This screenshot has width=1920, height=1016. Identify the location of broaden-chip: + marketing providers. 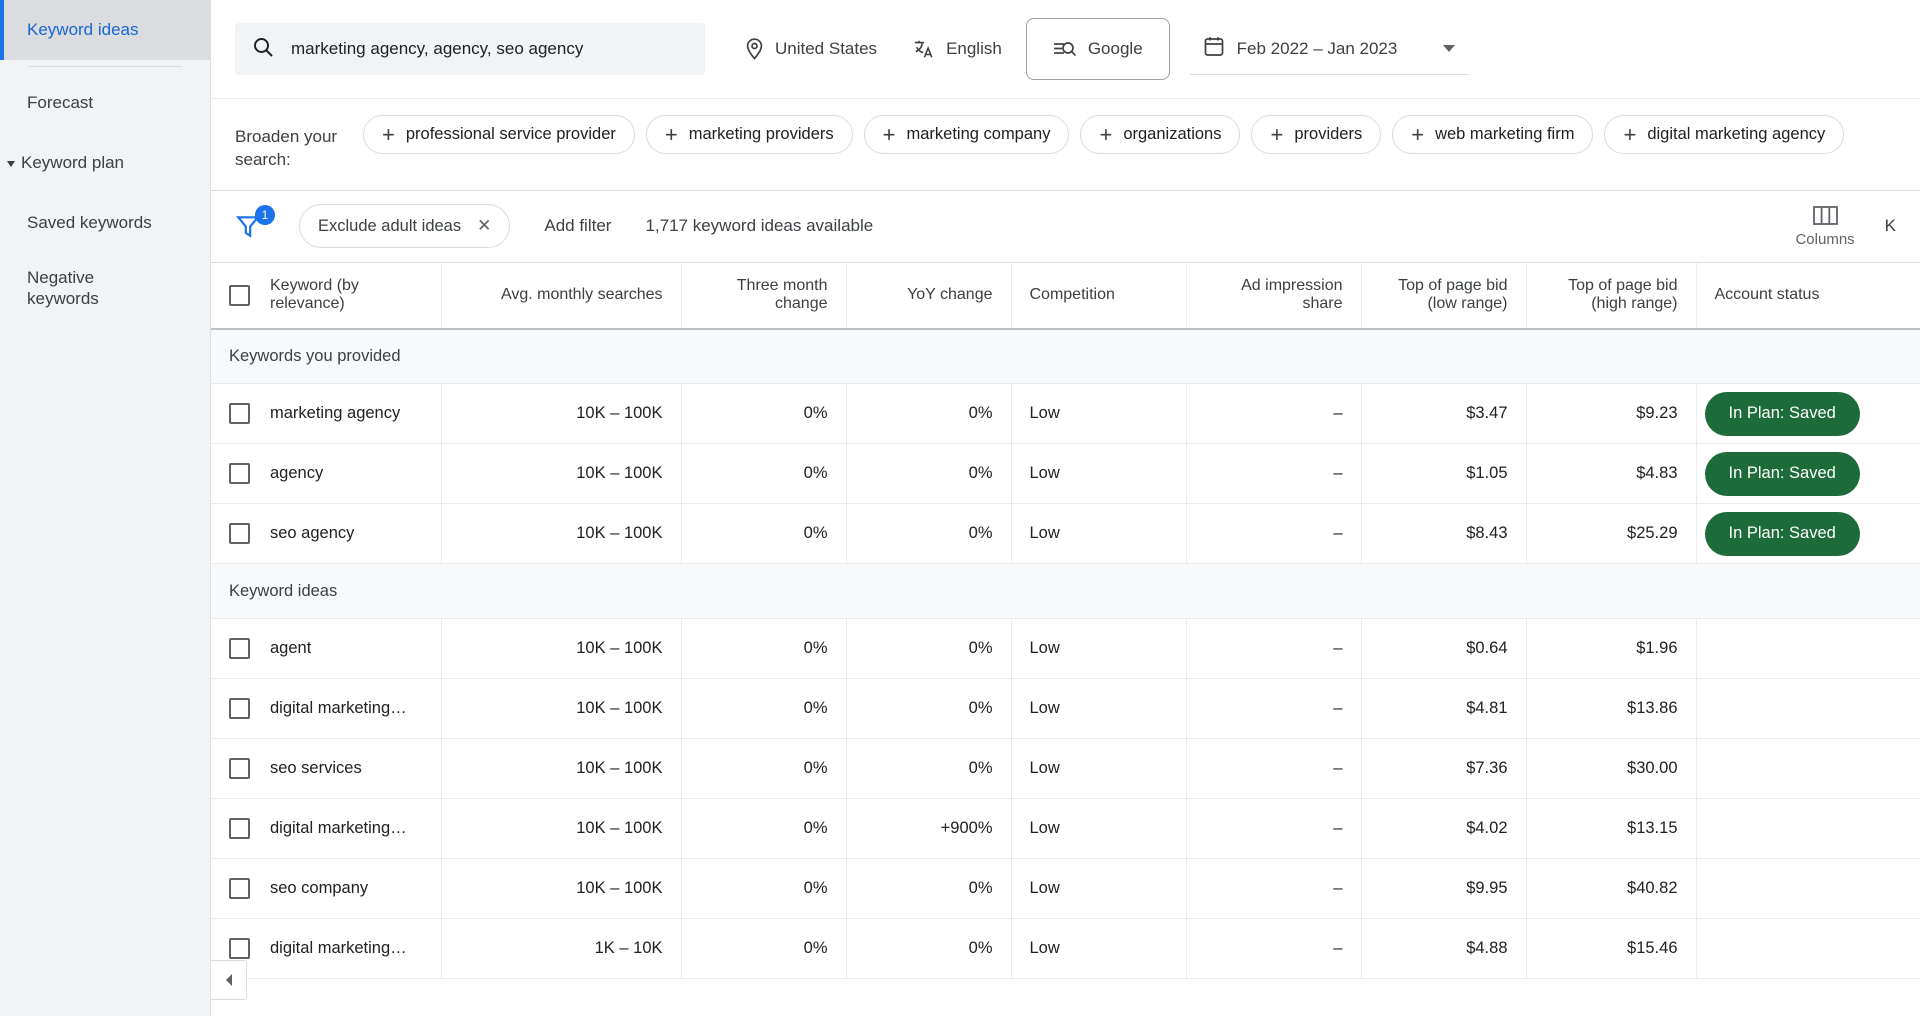
(749, 134).